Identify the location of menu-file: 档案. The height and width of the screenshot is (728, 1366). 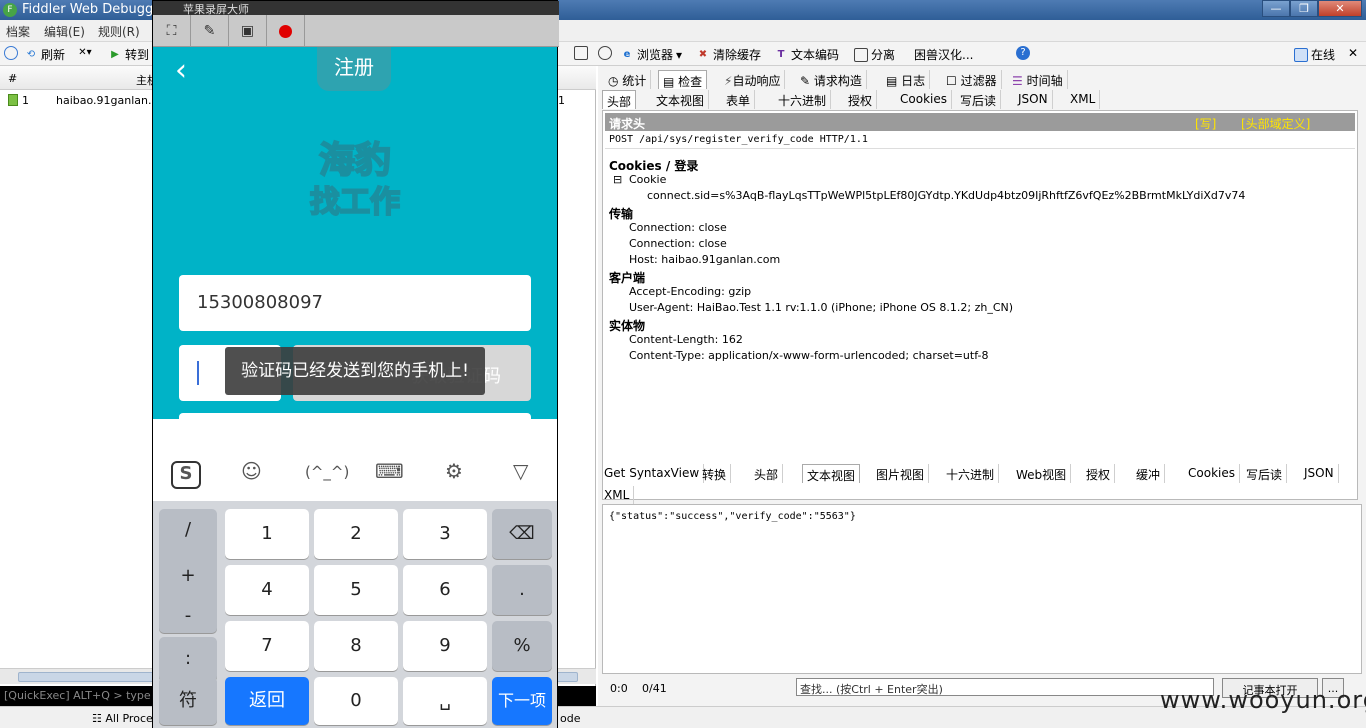
(18, 31).